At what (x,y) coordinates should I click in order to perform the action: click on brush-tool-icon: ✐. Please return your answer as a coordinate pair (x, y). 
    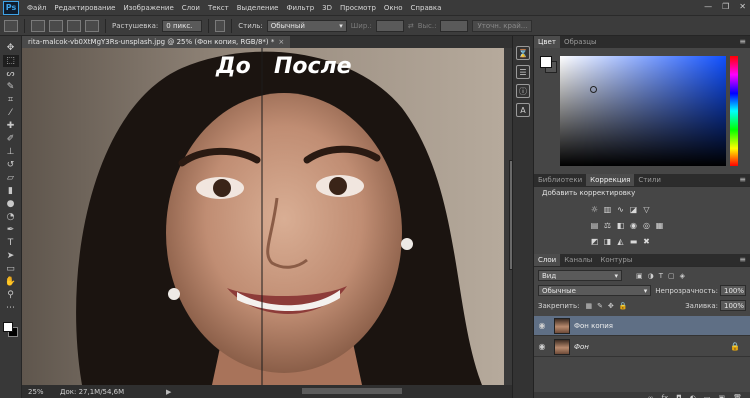
    Looking at the image, I should click on (11, 139).